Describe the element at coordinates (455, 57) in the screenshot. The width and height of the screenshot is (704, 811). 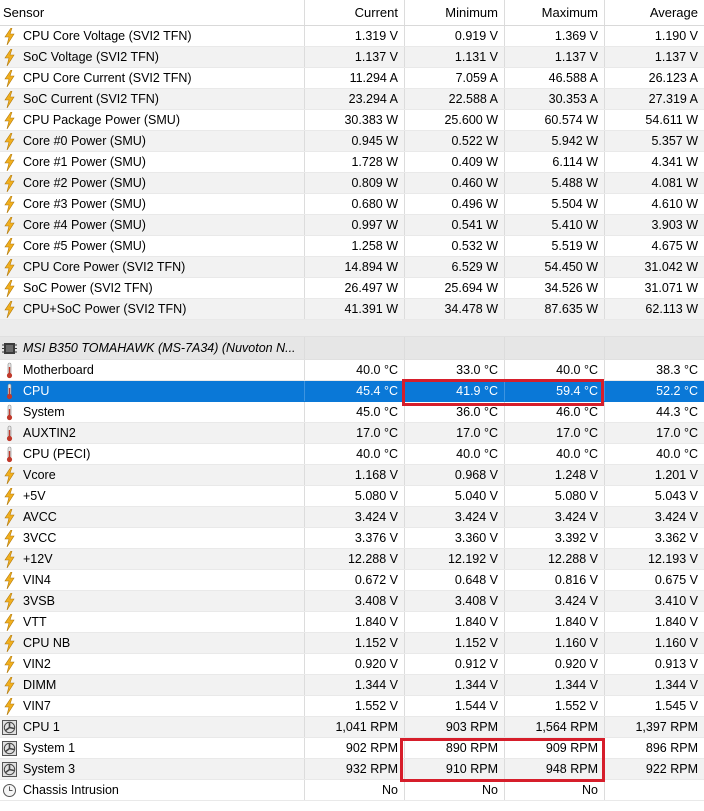
I see `minimum-value: 1.131 V` at that location.